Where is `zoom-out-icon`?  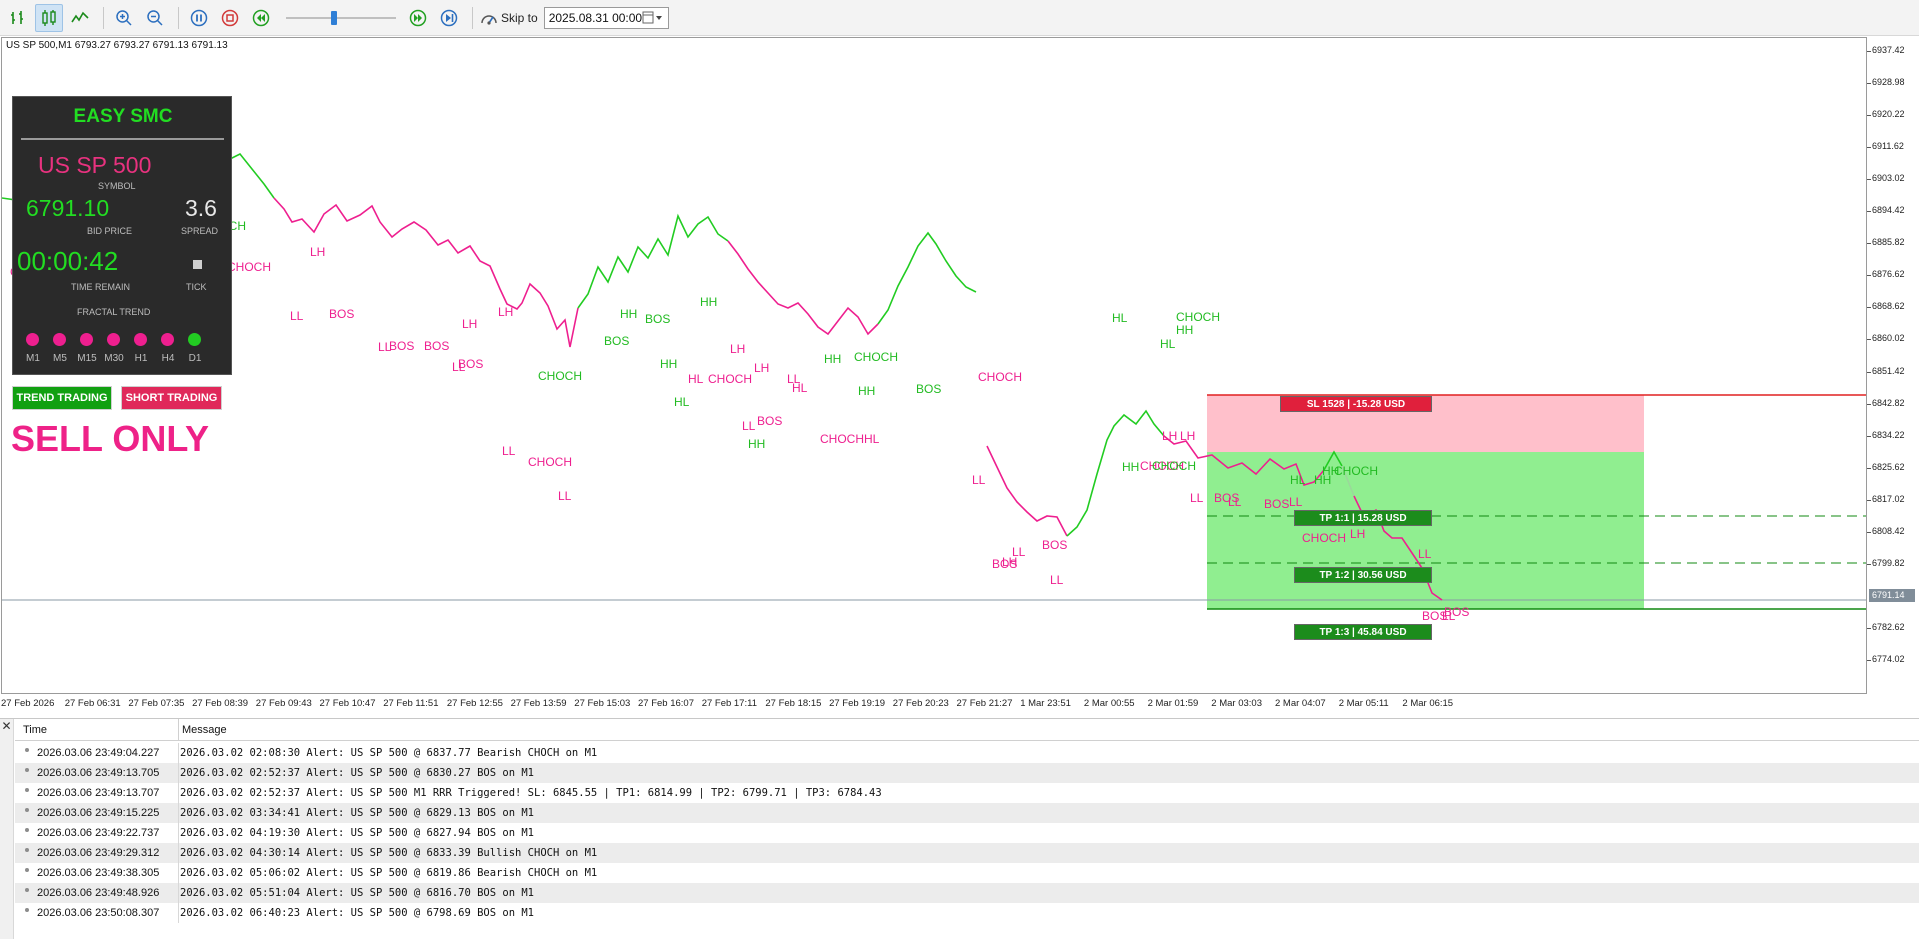
zoom-out-icon is located at coordinates (155, 17).